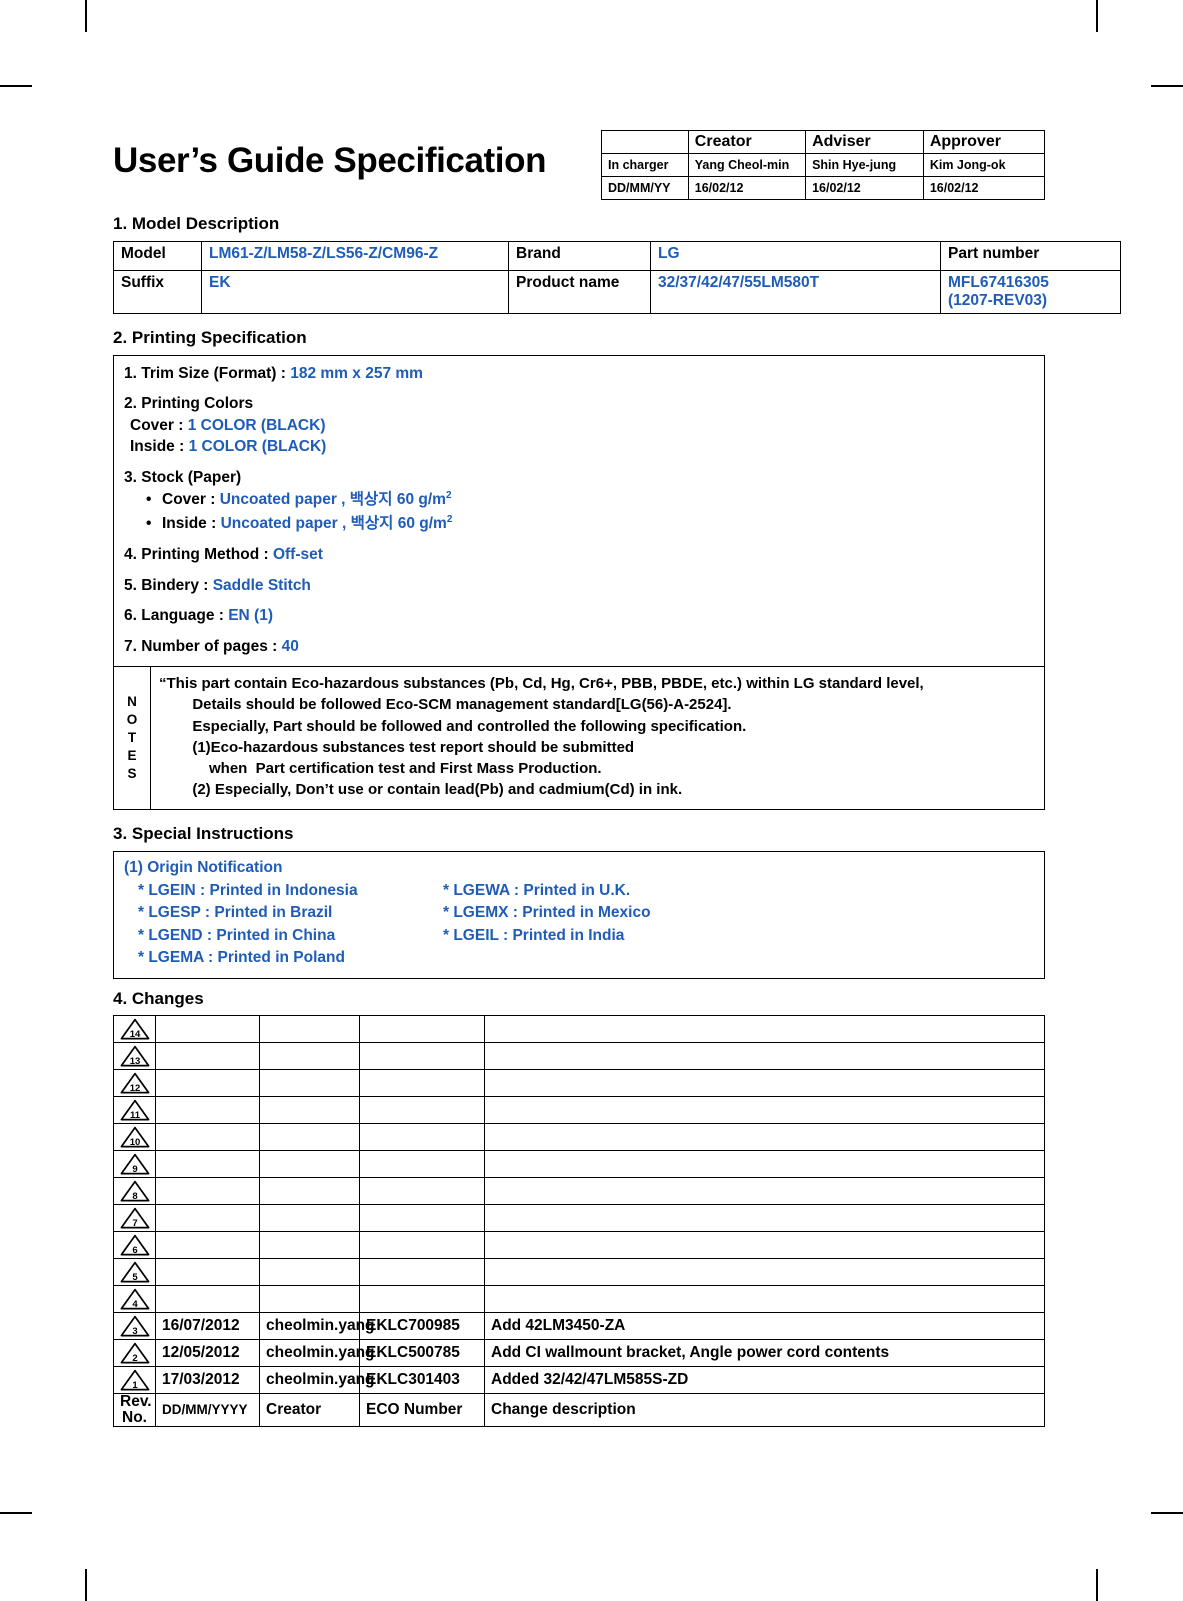 The image size is (1183, 1601). I want to click on table-row: 5, so click(579, 1271).